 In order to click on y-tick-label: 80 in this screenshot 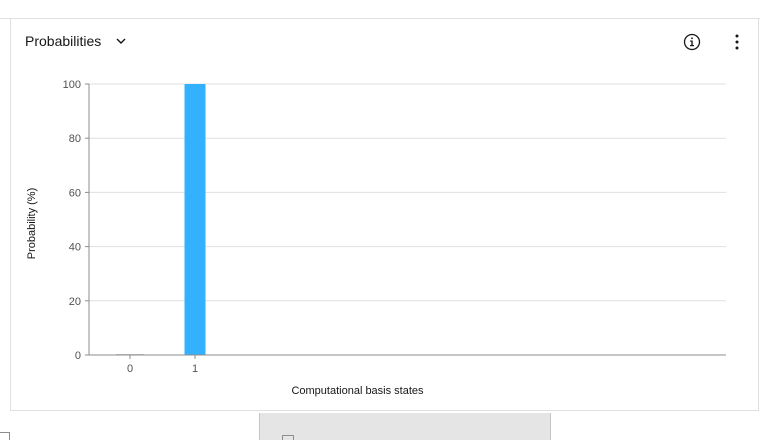, I will do `click(75, 139)`.